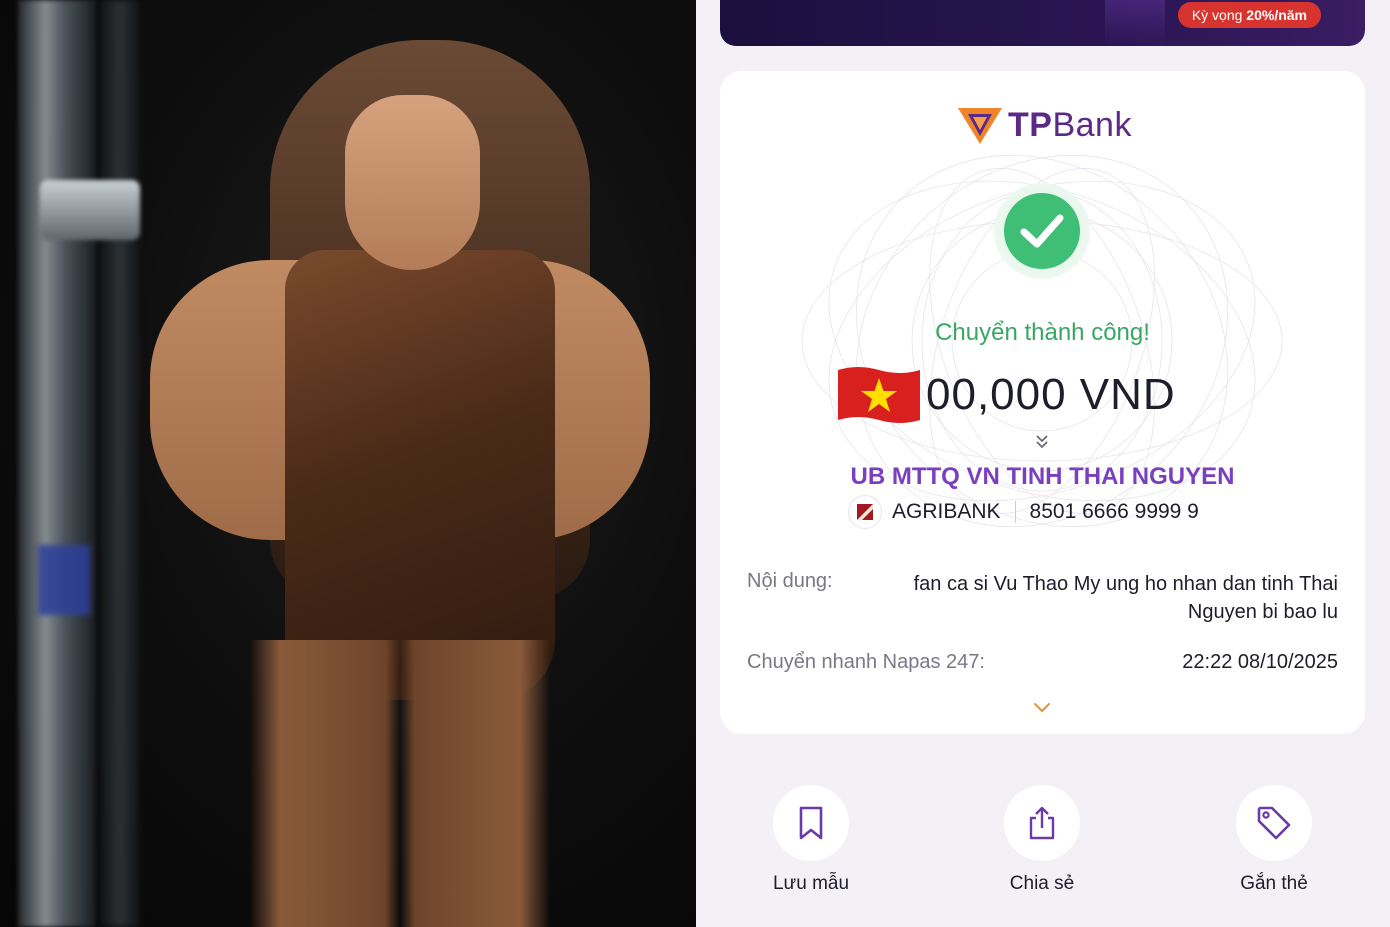 The image size is (1390, 927). I want to click on add-tag-button: Gắn thẻ, so click(1274, 840).